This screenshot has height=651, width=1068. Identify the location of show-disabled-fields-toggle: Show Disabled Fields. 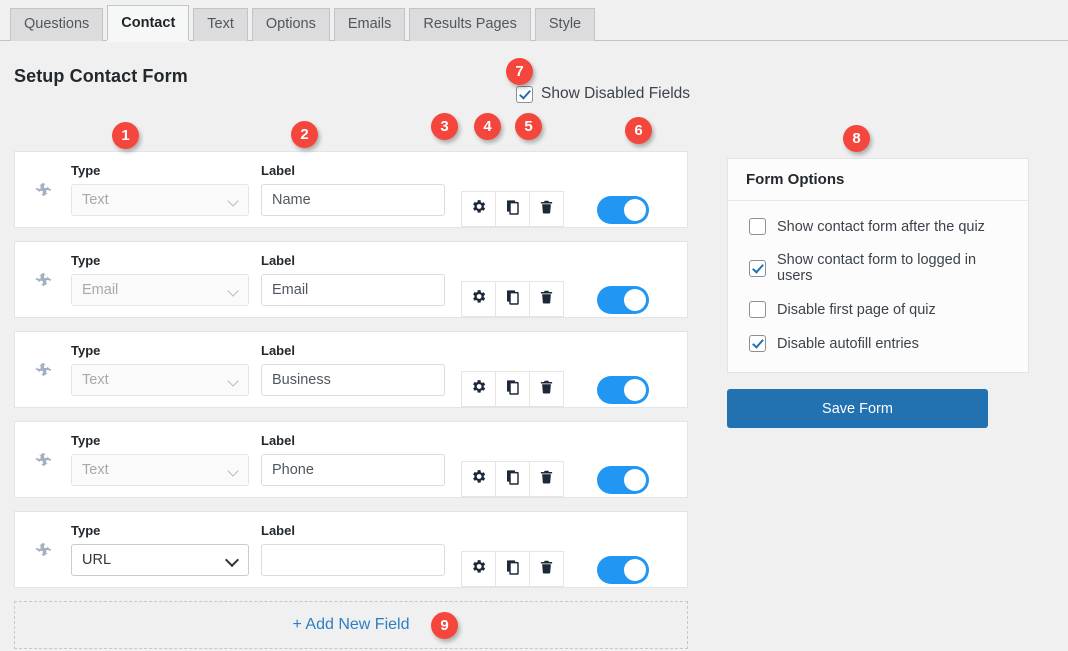
(603, 94).